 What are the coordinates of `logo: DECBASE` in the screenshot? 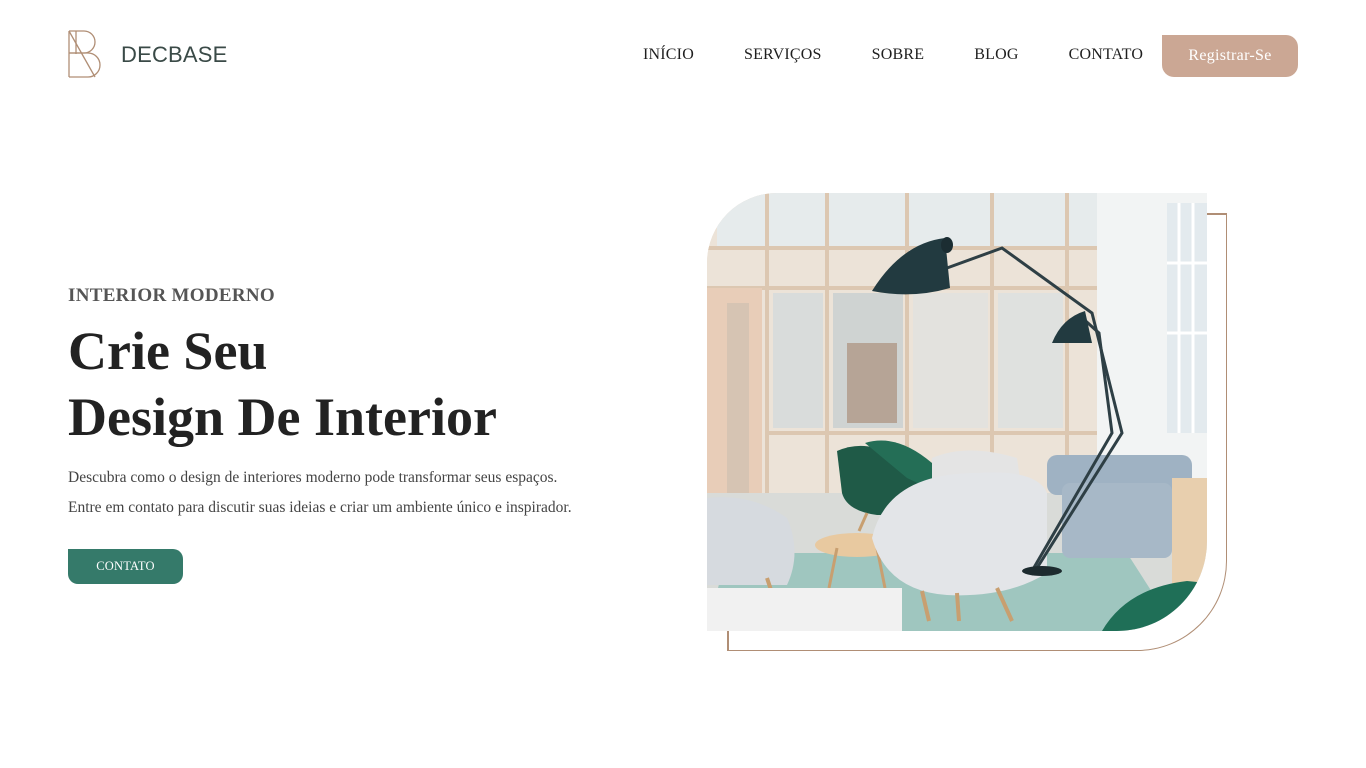 It's located at (147, 53).